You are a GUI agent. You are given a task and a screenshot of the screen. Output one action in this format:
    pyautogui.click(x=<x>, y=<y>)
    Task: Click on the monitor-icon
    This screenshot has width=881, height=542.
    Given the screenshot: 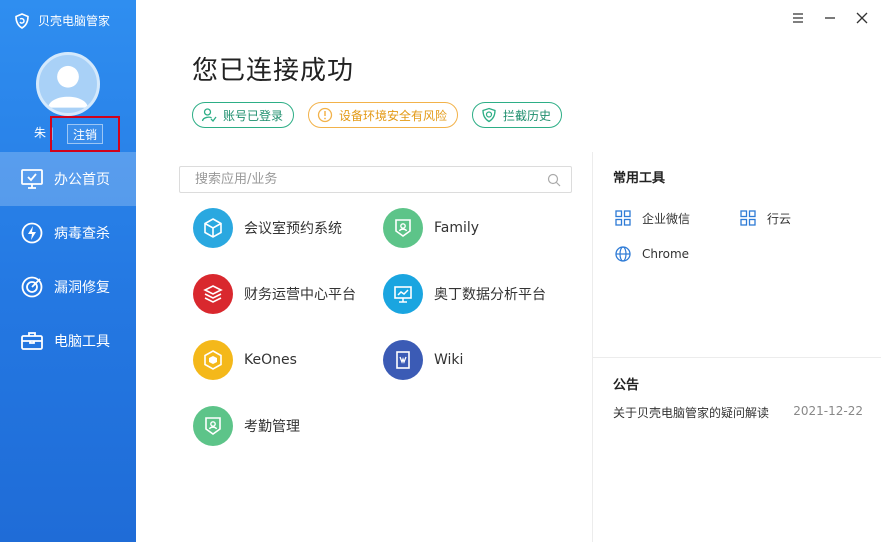 What is the action you would take?
    pyautogui.click(x=32, y=179)
    